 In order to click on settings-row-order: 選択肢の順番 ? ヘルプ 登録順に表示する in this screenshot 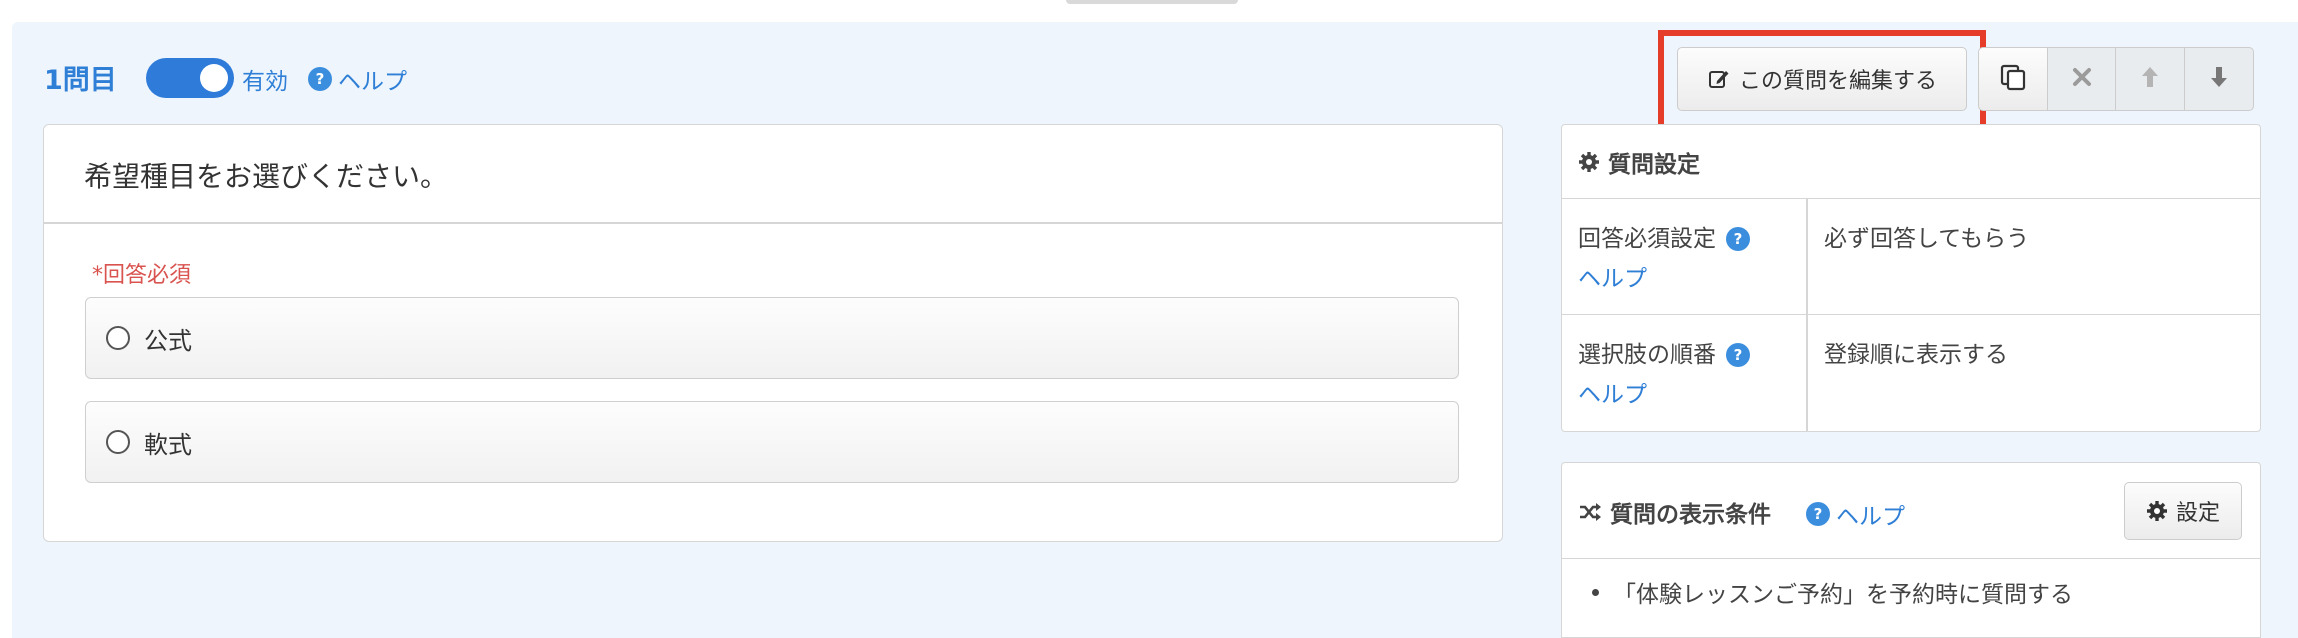, I will do `click(1911, 373)`.